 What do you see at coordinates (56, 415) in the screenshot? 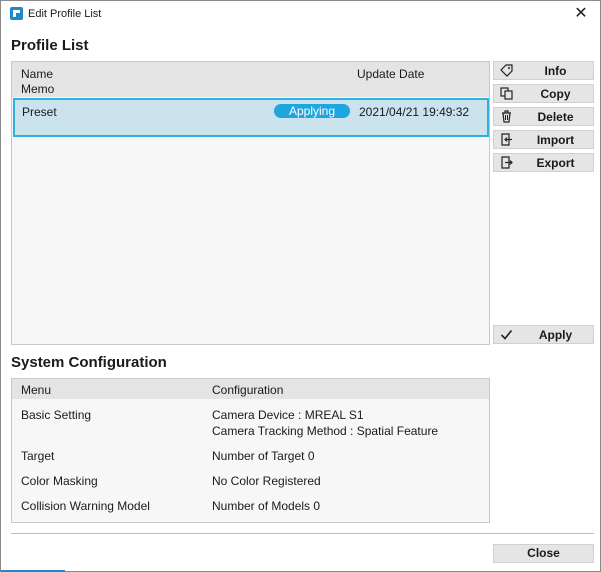
I see `config-menu-basic-setting: Basic Setting` at bounding box center [56, 415].